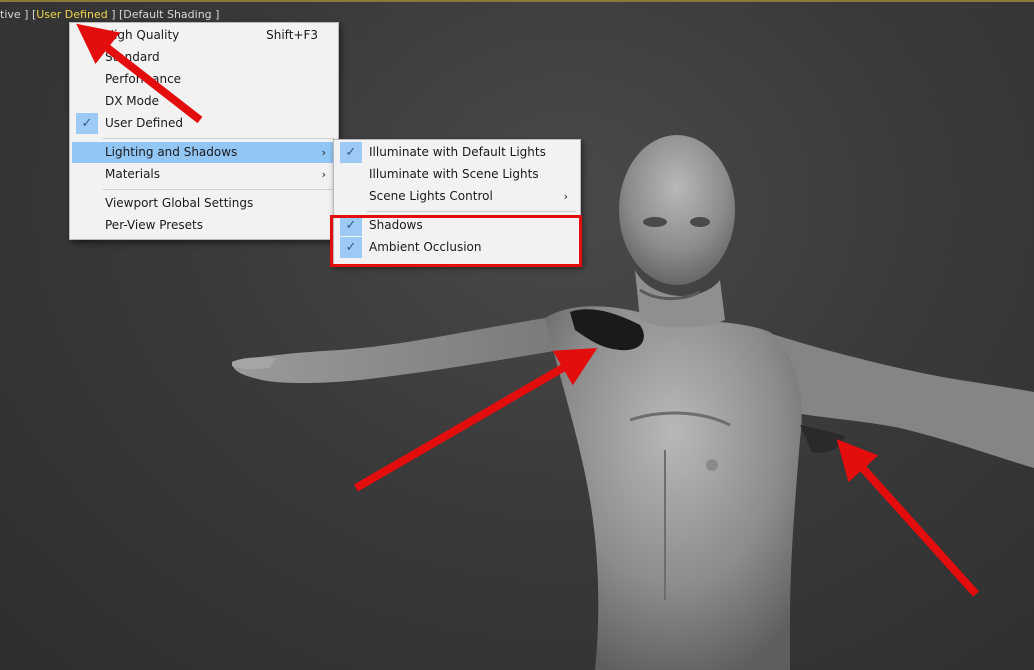  What do you see at coordinates (475, 419) in the screenshot?
I see `annotation-arrow-shoulder` at bounding box center [475, 419].